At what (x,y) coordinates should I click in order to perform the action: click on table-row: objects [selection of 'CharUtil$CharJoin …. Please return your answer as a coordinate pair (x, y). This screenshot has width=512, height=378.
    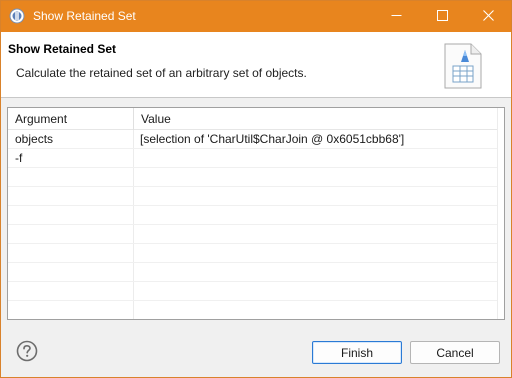
    Looking at the image, I should click on (252, 139).